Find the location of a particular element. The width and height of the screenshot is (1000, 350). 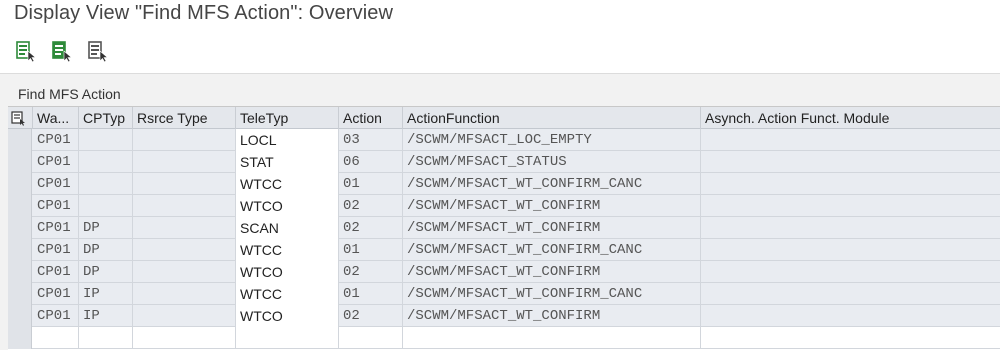

select-all-button is located at coordinates (62, 51).